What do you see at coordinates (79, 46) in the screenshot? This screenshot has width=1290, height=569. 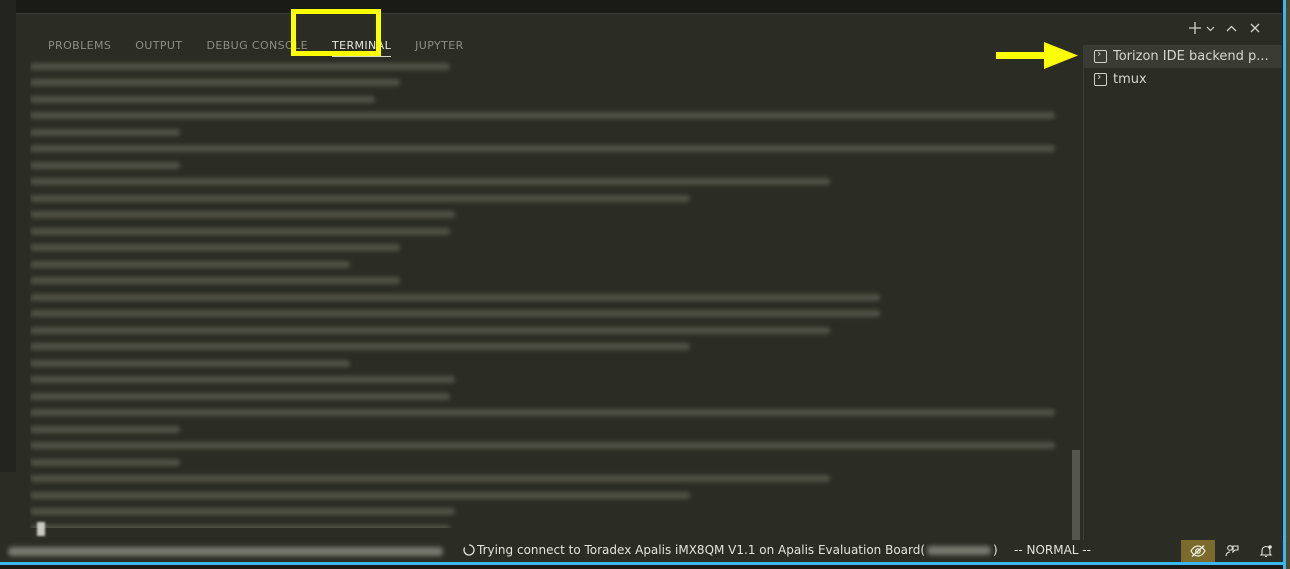 I see `tab-problems: PROBLEMS` at bounding box center [79, 46].